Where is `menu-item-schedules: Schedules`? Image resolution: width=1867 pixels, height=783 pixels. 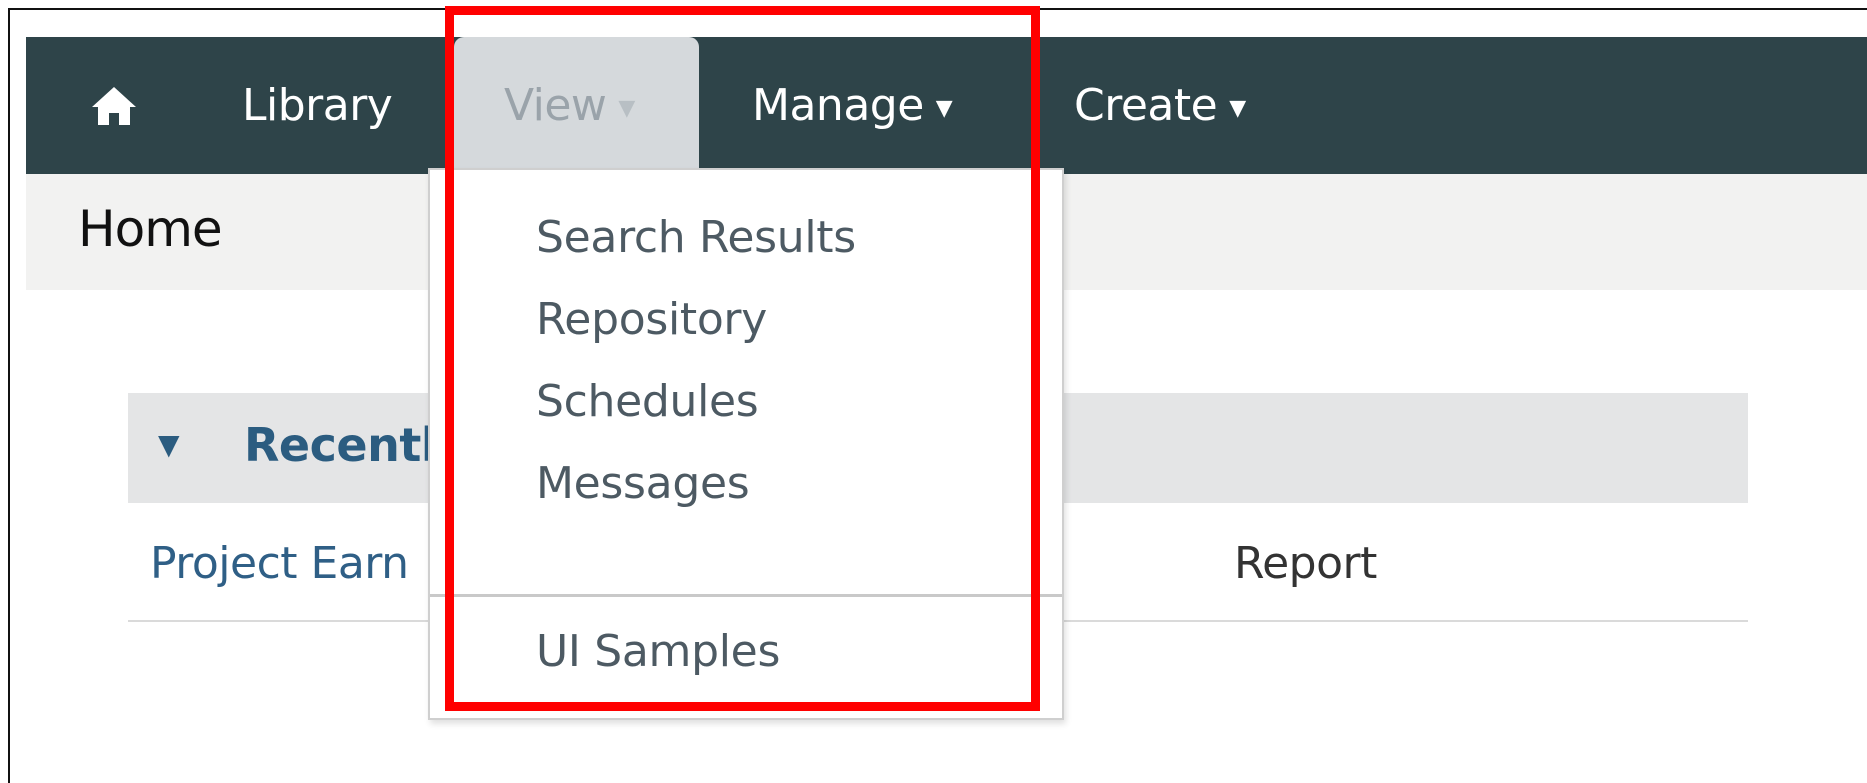 menu-item-schedules: Schedules is located at coordinates (647, 401).